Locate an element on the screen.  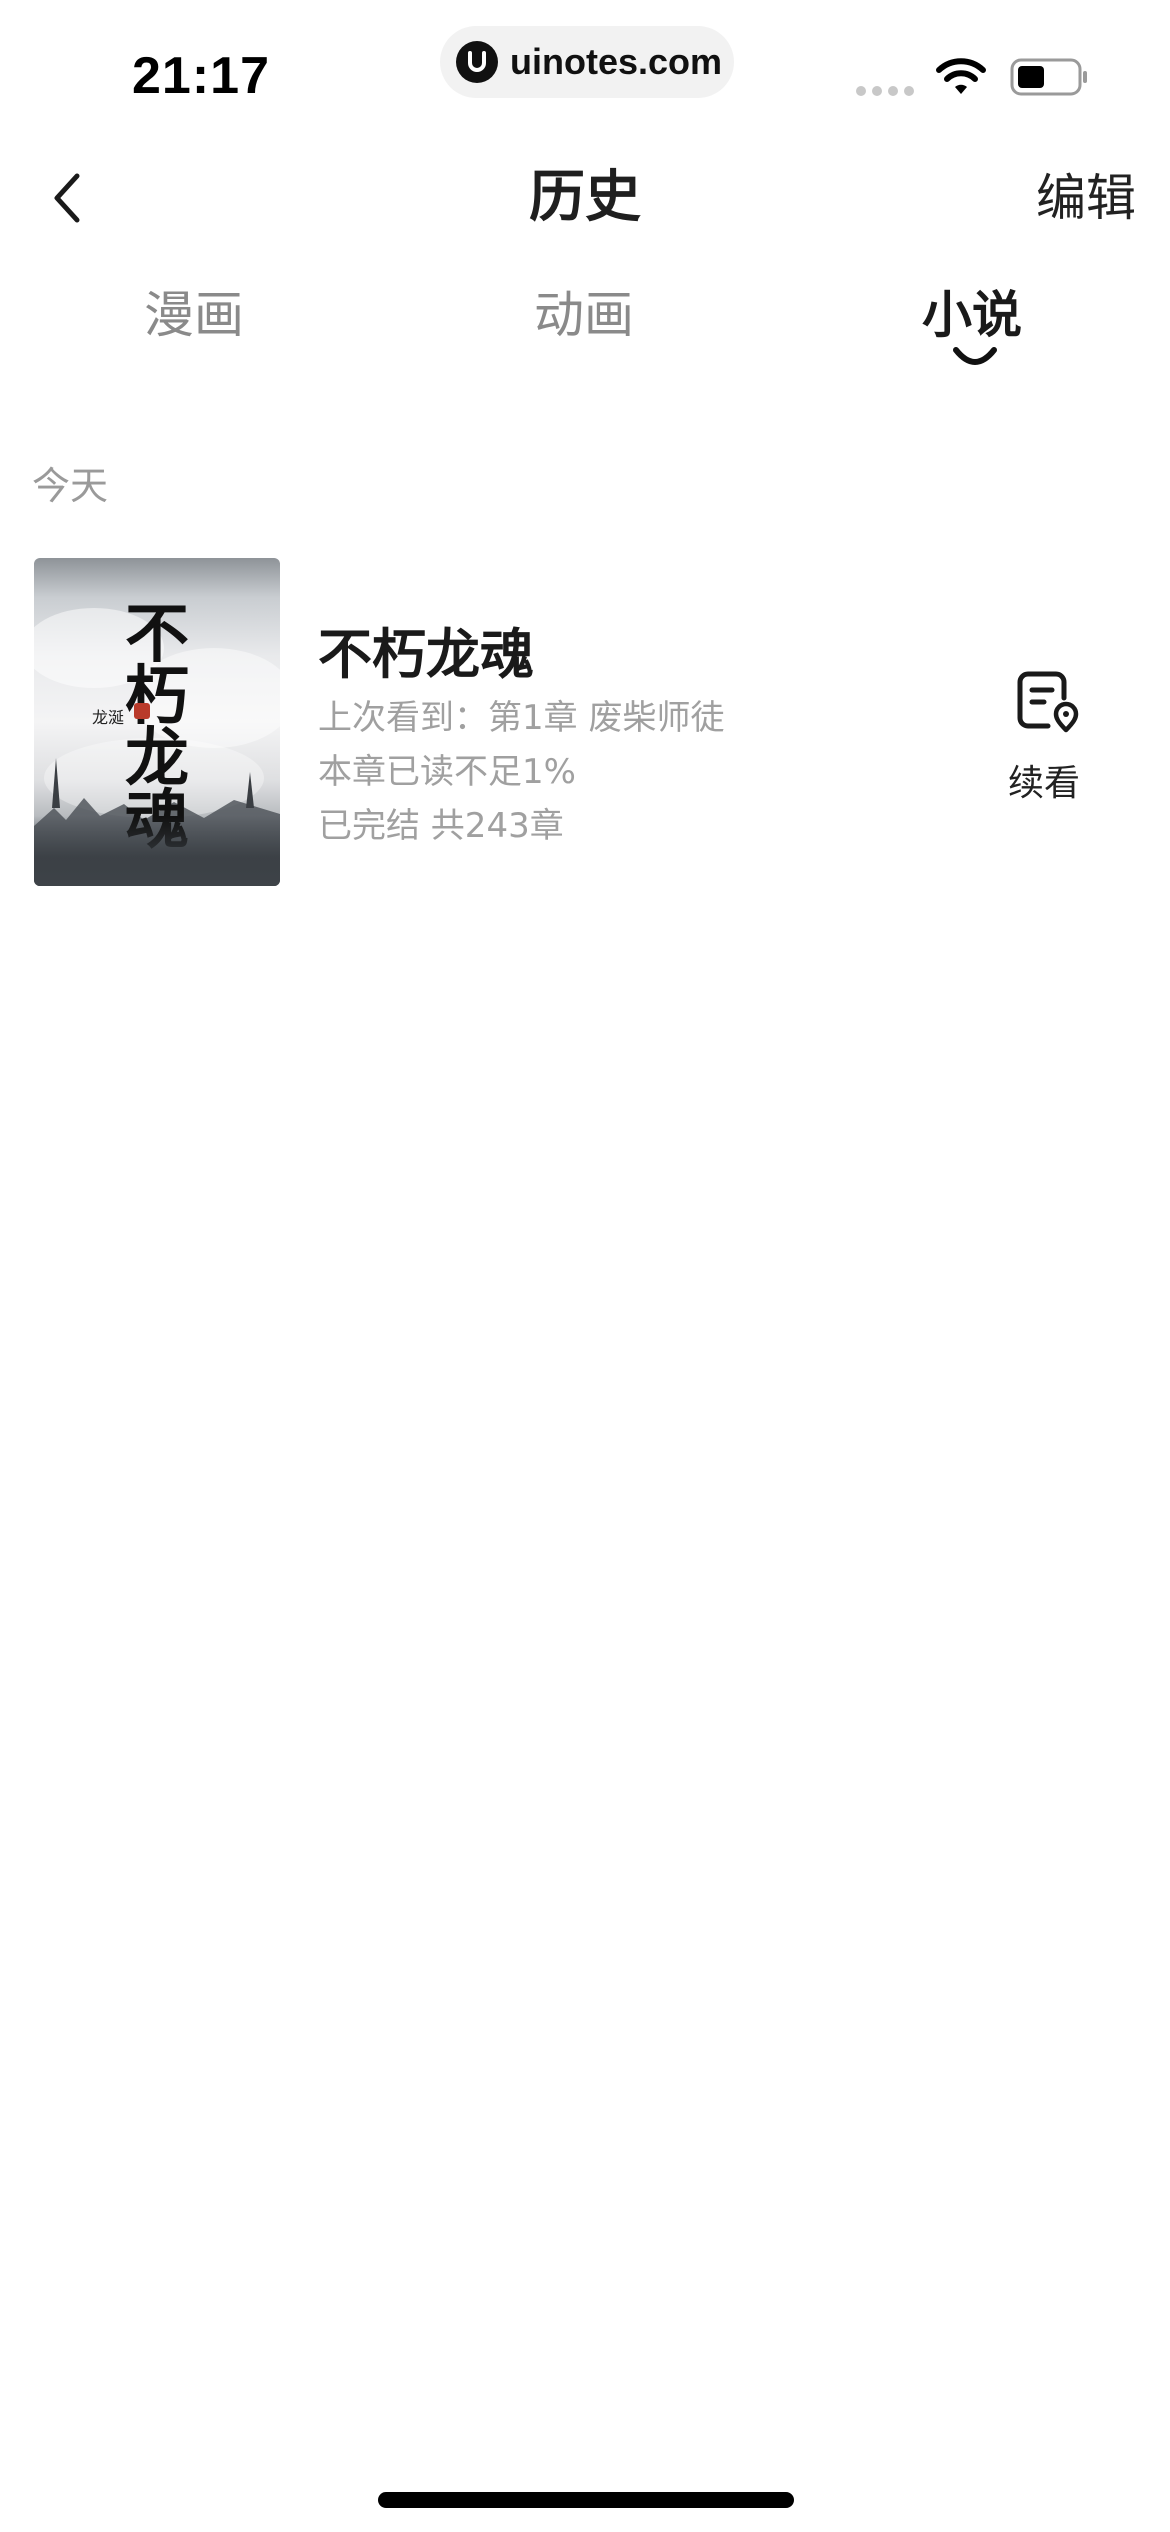
continue-reading-label: 续看 is located at coordinates (1043, 783).